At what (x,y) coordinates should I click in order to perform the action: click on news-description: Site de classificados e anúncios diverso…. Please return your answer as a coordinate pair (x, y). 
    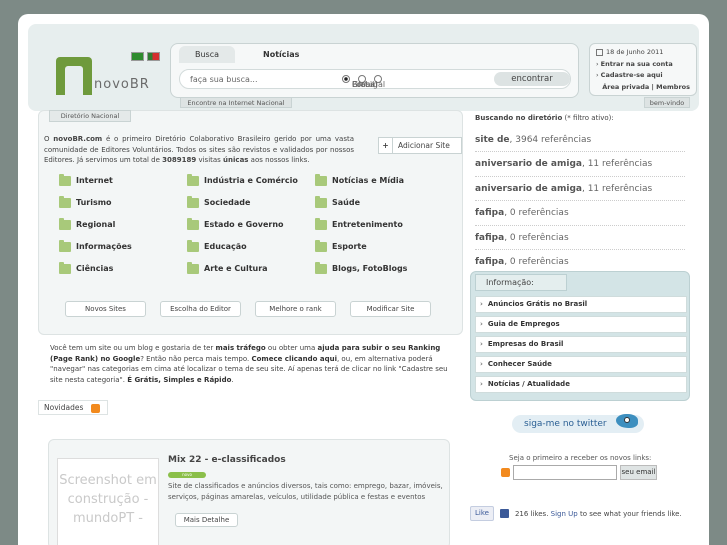
    Looking at the image, I should click on (305, 491).